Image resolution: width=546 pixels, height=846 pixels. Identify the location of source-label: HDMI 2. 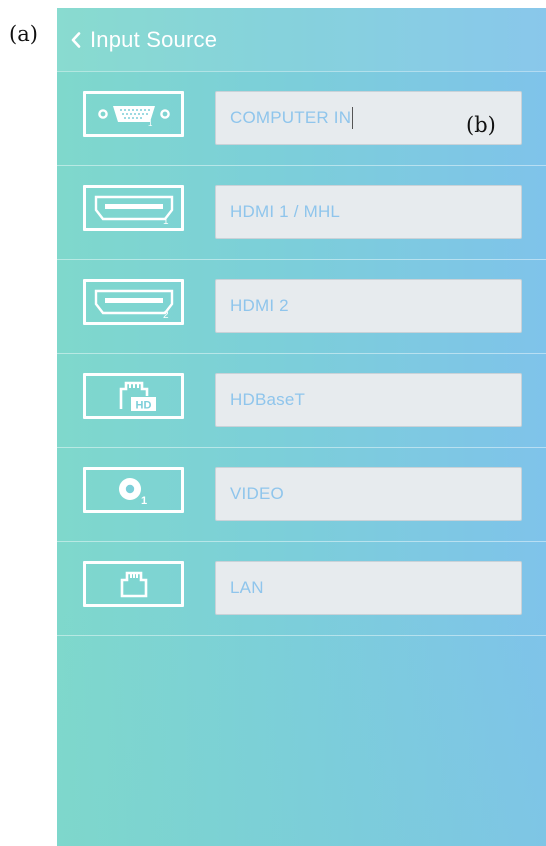
(259, 305).